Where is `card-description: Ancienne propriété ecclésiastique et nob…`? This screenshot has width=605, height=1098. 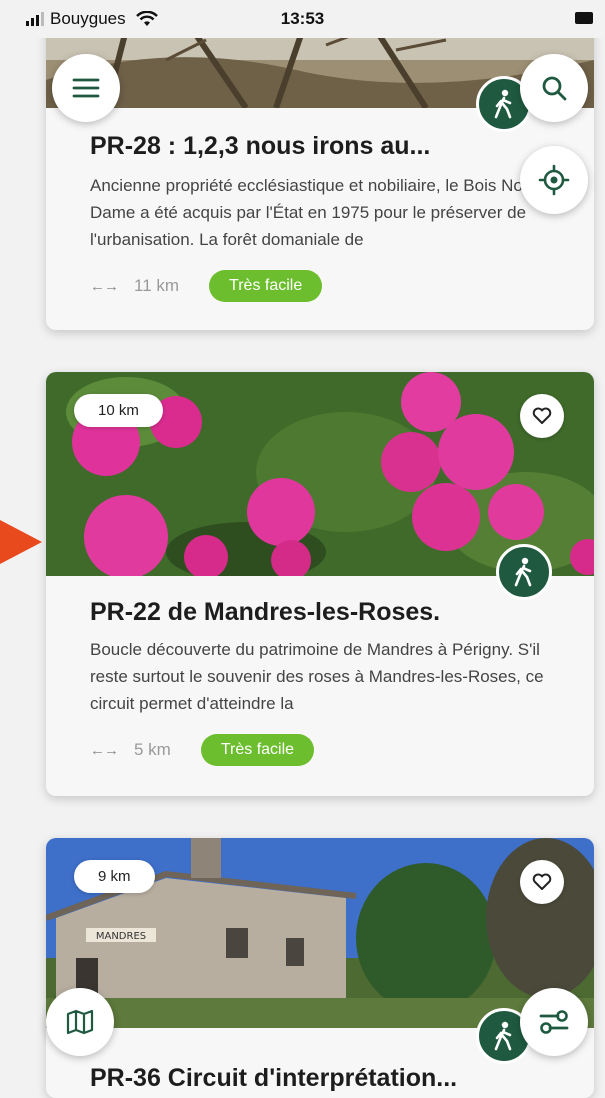
card-description: Ancienne propriété ecclésiastique et nob… is located at coordinates (319, 212).